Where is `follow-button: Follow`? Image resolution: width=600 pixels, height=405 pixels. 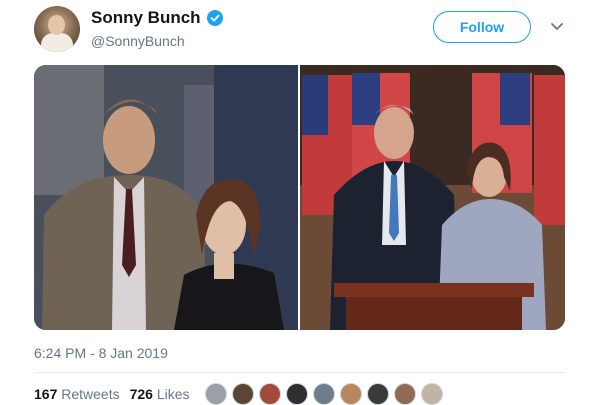 follow-button: Follow is located at coordinates (482, 27).